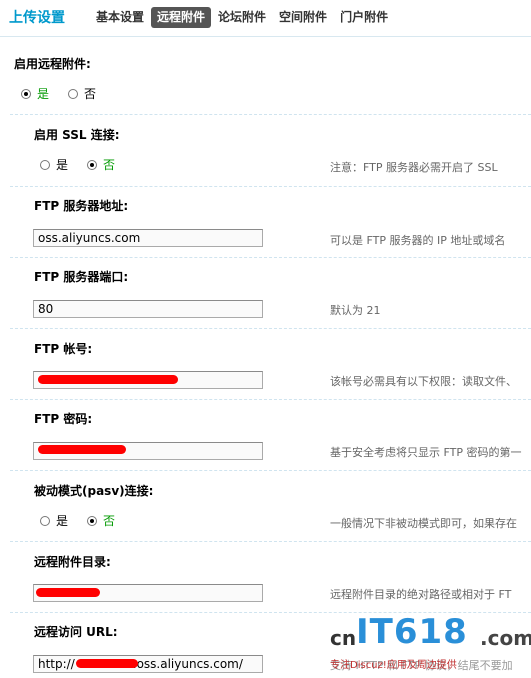 This screenshot has width=531, height=678. Describe the element at coordinates (81, 277) in the screenshot. I see `ftp-port-label: FTP 服务器端口:` at that location.